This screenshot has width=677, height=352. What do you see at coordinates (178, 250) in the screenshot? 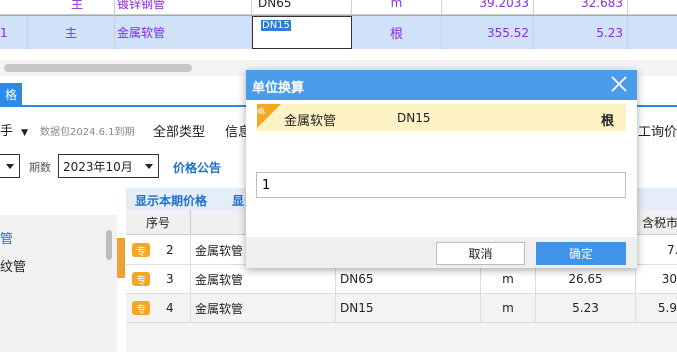
I see `row-index: 2` at bounding box center [178, 250].